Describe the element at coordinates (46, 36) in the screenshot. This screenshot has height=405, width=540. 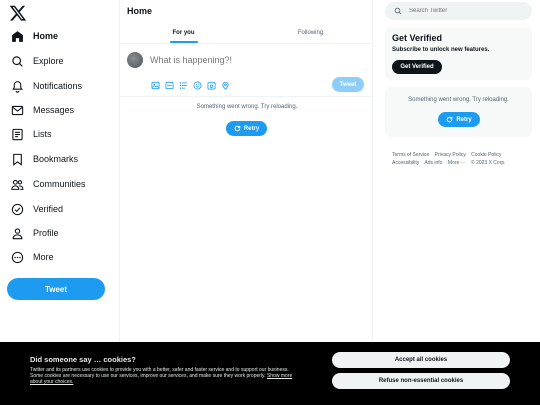
I see `nav-label: Home` at that location.